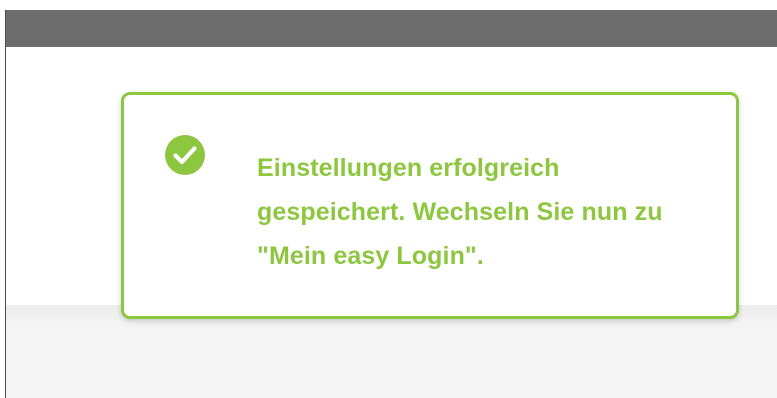  I want to click on header-bar, so click(391, 28).